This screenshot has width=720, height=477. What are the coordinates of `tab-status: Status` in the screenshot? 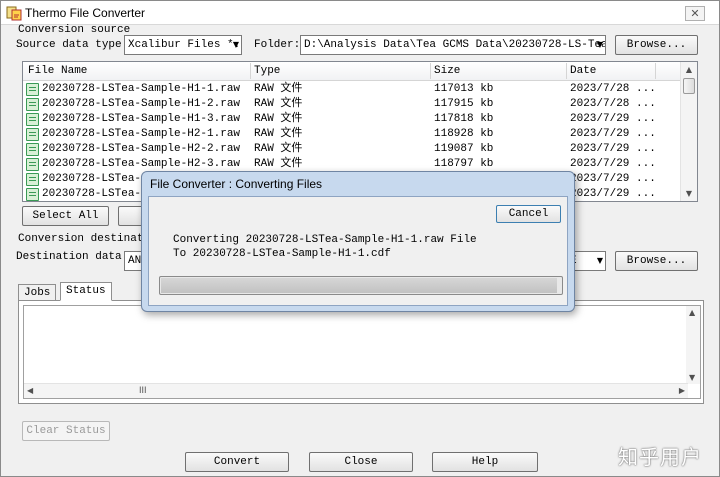 It's located at (86, 291).